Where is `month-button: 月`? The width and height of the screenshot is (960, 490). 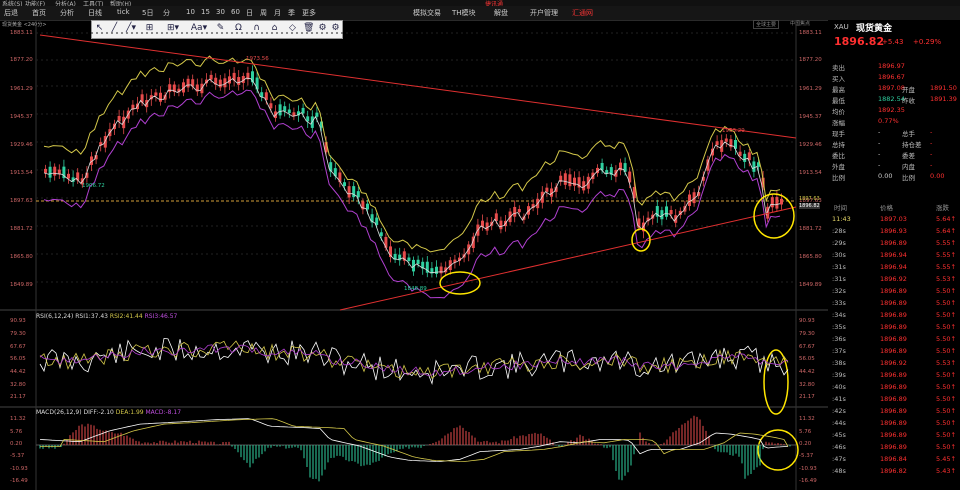 month-button: 月 is located at coordinates (277, 13).